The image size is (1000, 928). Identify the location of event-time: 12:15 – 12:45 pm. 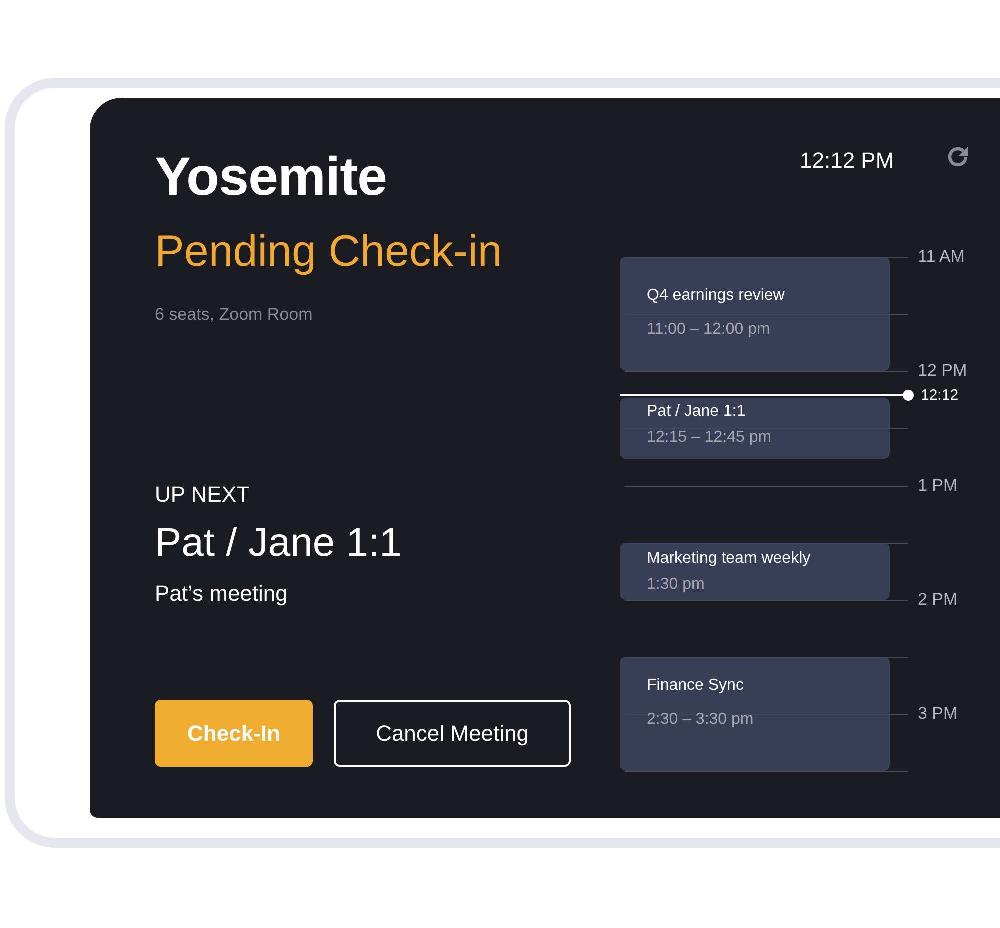
(710, 438).